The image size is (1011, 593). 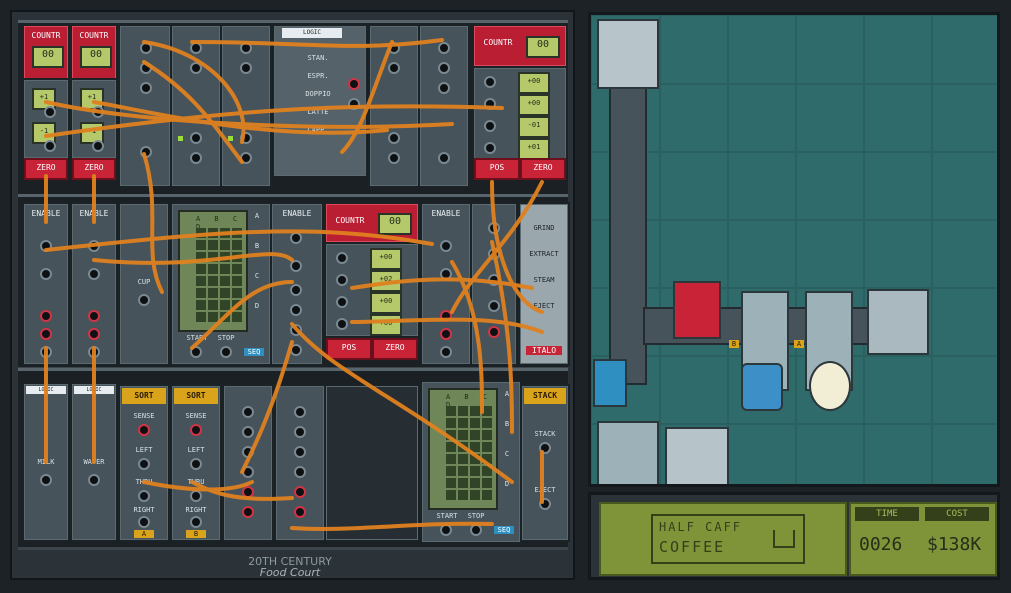 I want to click on sort-module: SORT SENSE LEFT THRU RIGHT A, so click(x=144, y=463).